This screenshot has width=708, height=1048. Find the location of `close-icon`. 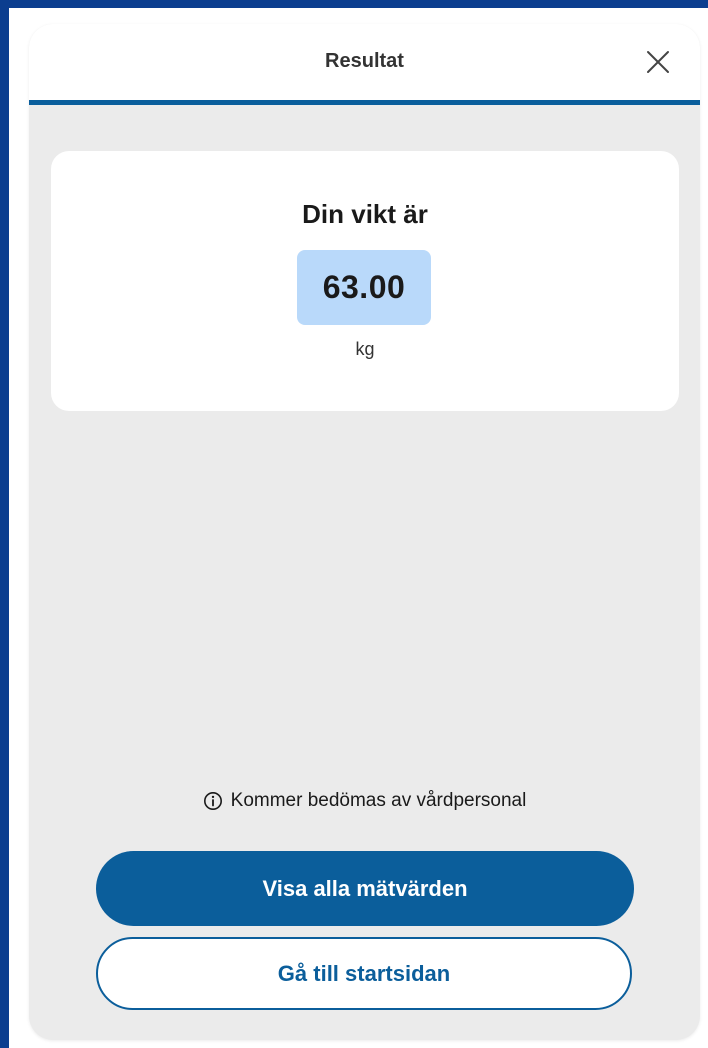

close-icon is located at coordinates (658, 62).